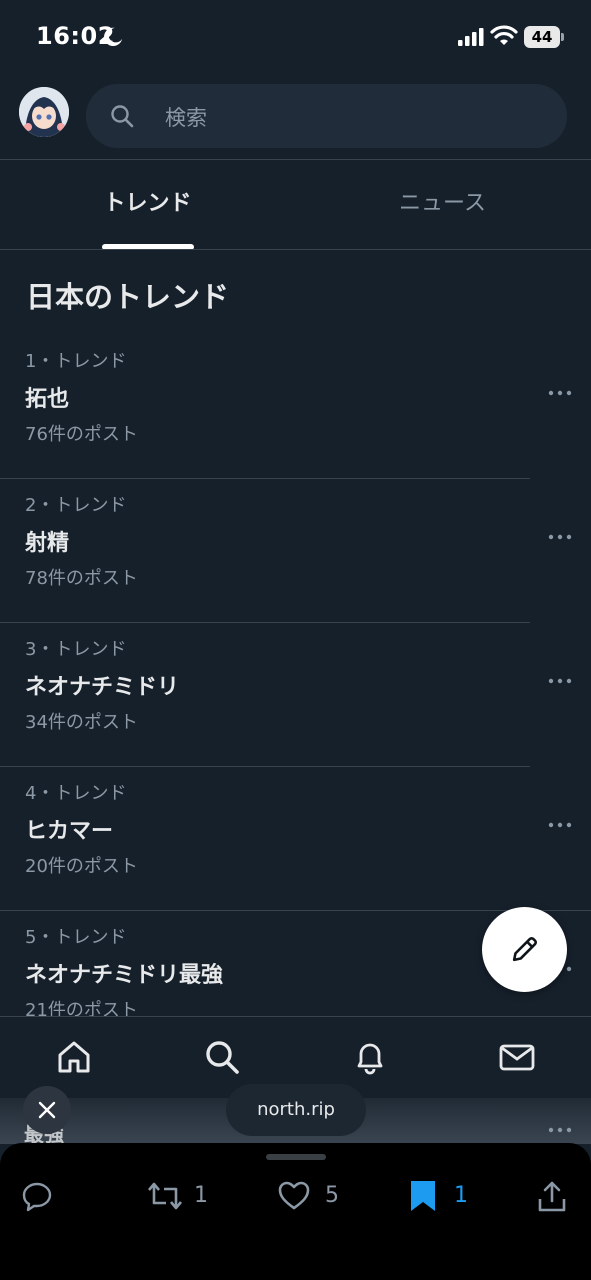  Describe the element at coordinates (81, 866) in the screenshot. I see `trend-post-count: 20件のポスト` at that location.